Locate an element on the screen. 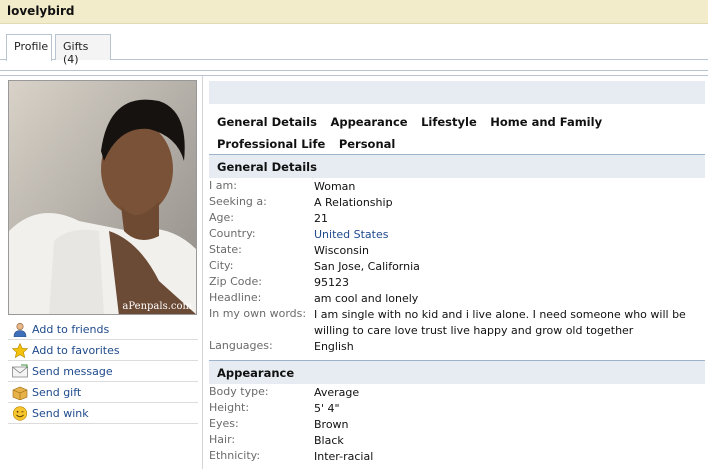 The height and width of the screenshot is (469, 708). person-icon is located at coordinates (20, 329).